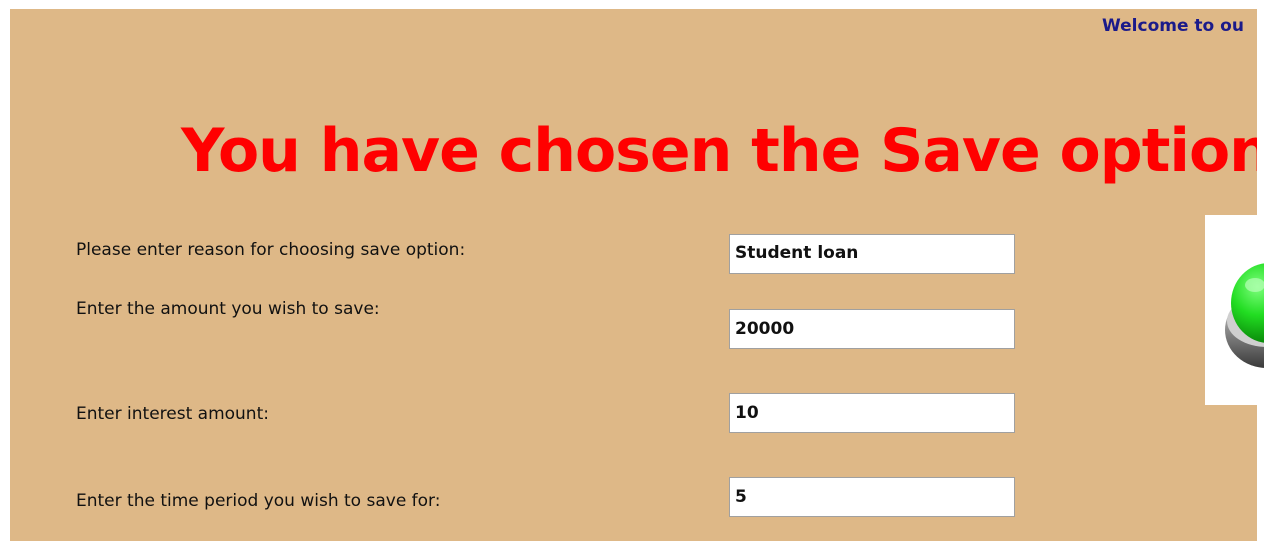 This screenshot has width=1264, height=541. Describe the element at coordinates (872, 413) in the screenshot. I see `interest-input` at that location.